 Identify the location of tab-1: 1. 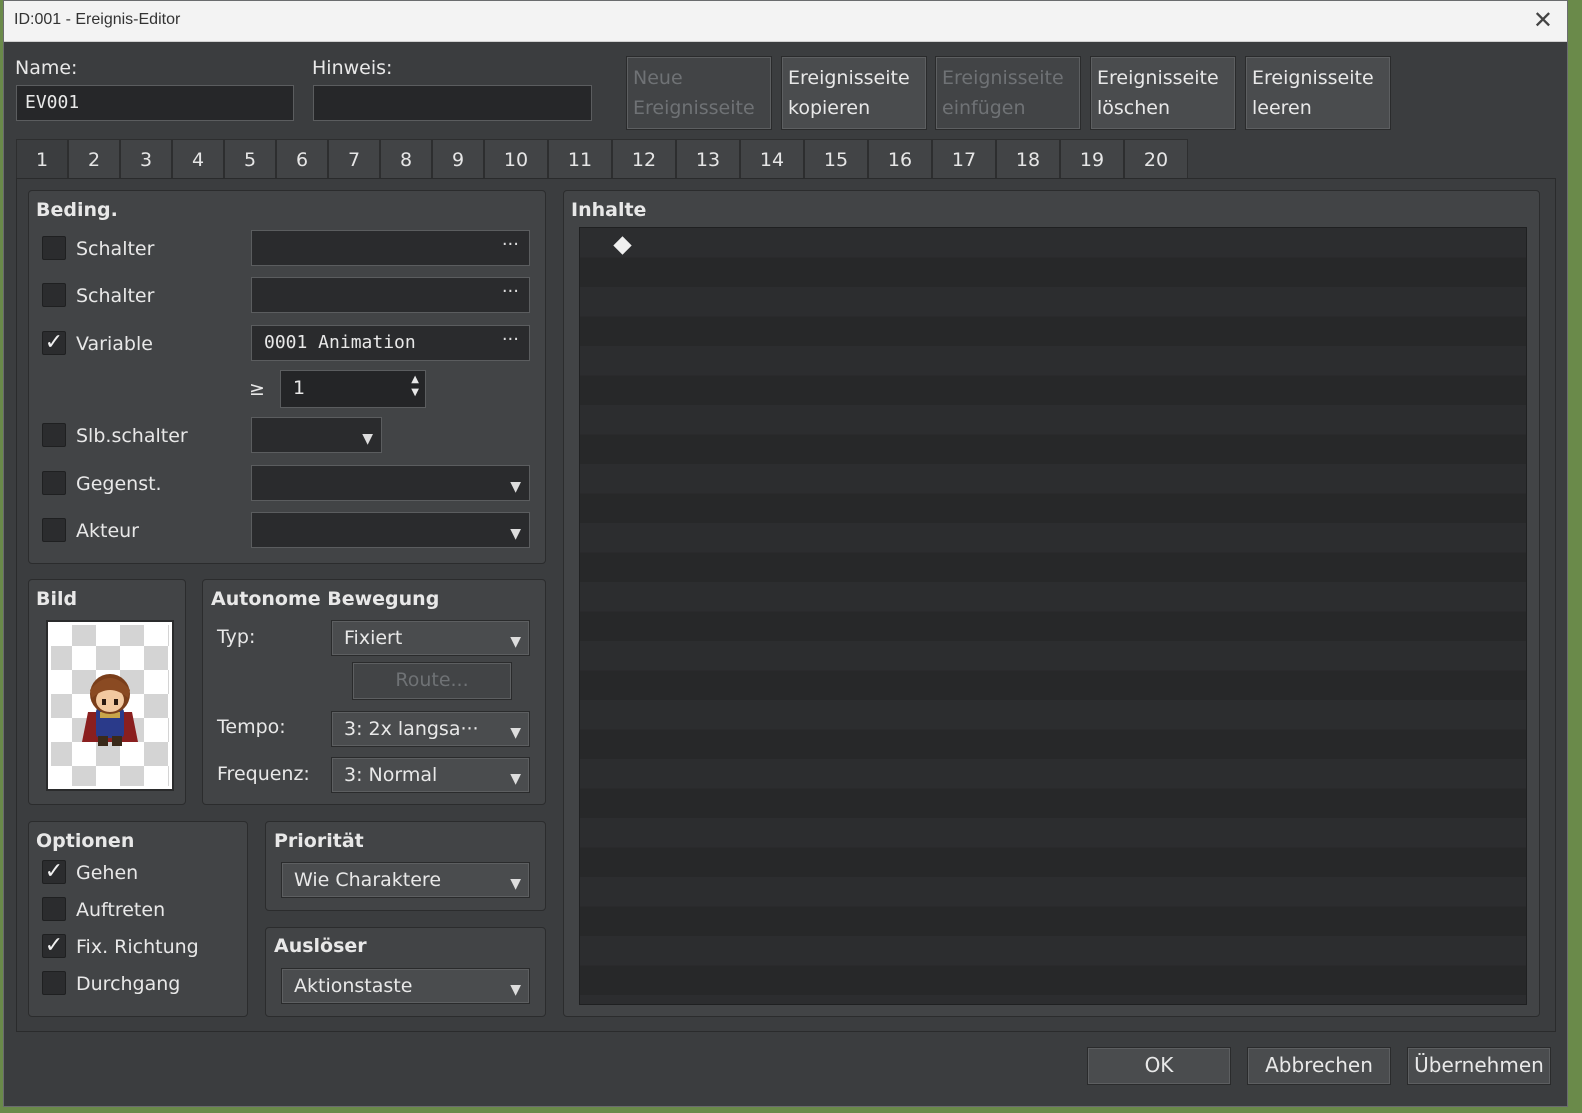
(42, 159).